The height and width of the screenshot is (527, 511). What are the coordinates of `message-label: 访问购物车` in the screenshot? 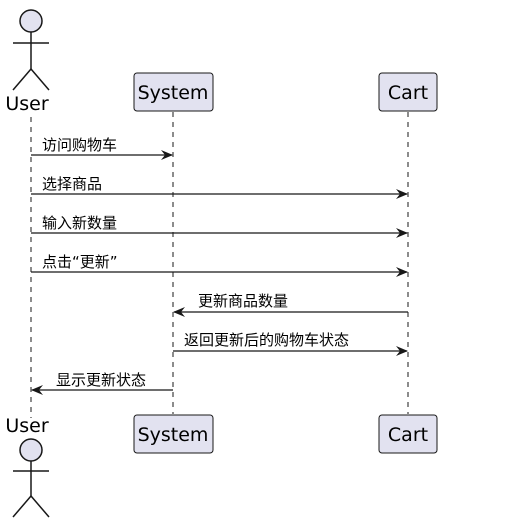 It's located at (79, 145).